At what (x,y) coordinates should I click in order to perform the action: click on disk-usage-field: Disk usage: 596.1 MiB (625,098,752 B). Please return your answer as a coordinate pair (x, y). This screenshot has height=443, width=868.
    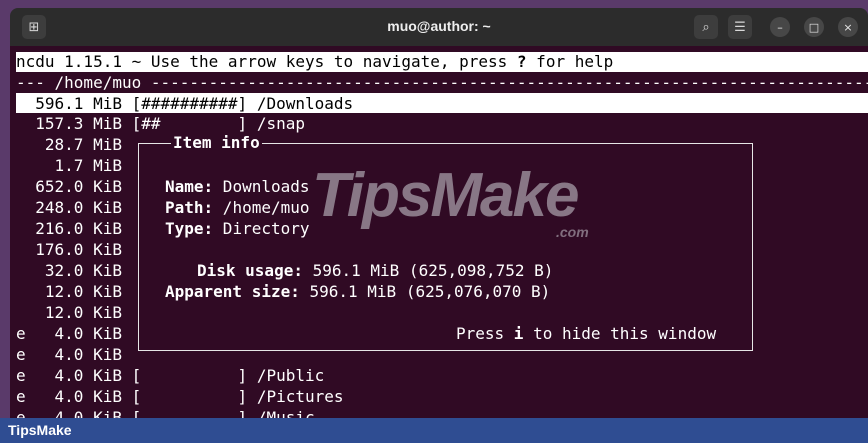
    Looking at the image, I should click on (375, 270).